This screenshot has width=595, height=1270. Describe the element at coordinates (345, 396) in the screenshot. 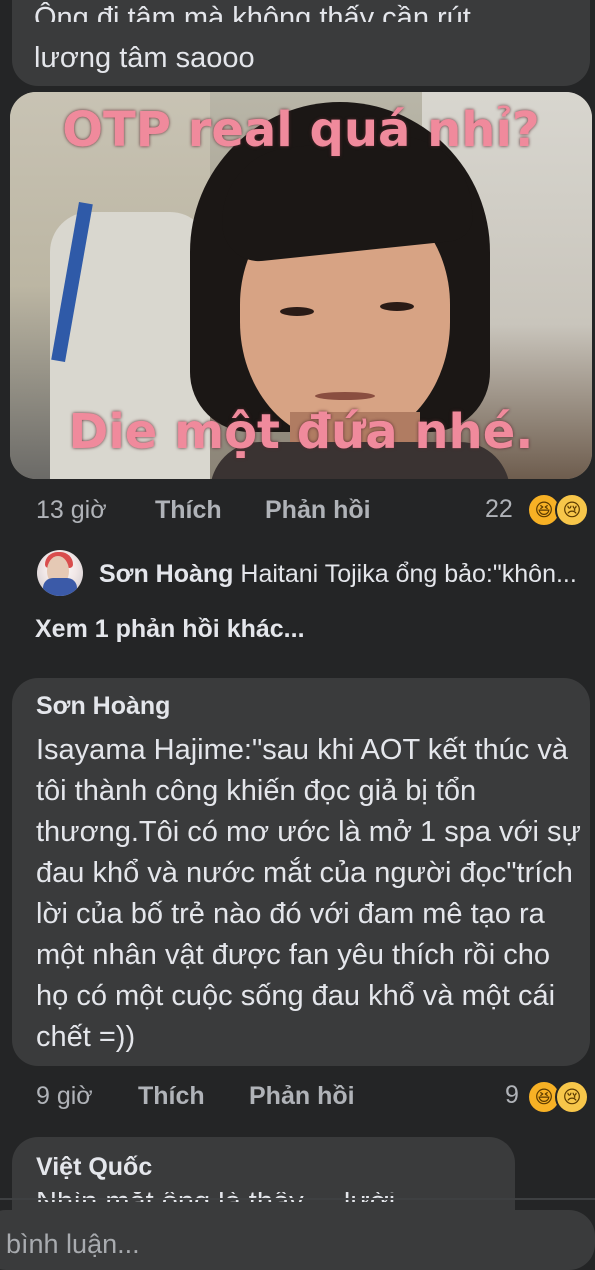

I see `meme-mouth` at that location.